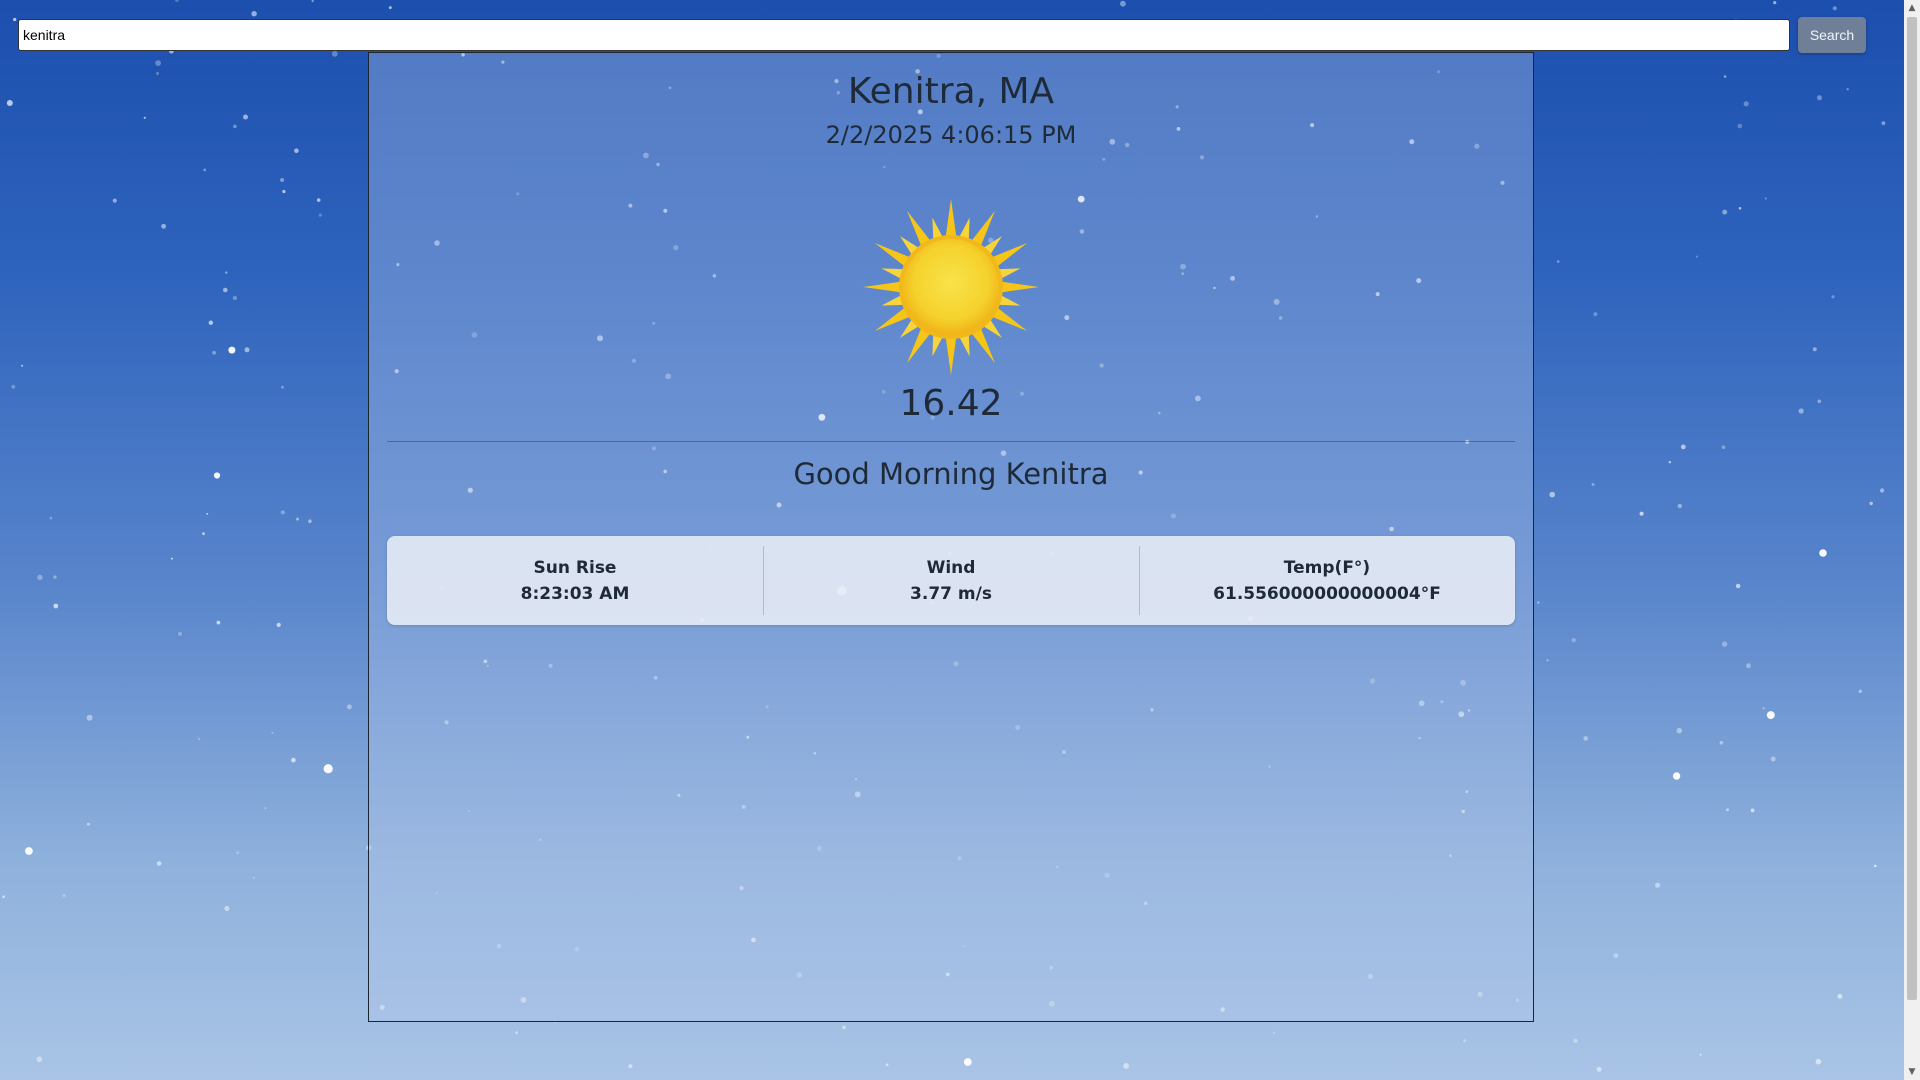 Image resolution: width=1920 pixels, height=1080 pixels. What do you see at coordinates (951, 91) in the screenshot?
I see `city-title: Kenitra, MA` at bounding box center [951, 91].